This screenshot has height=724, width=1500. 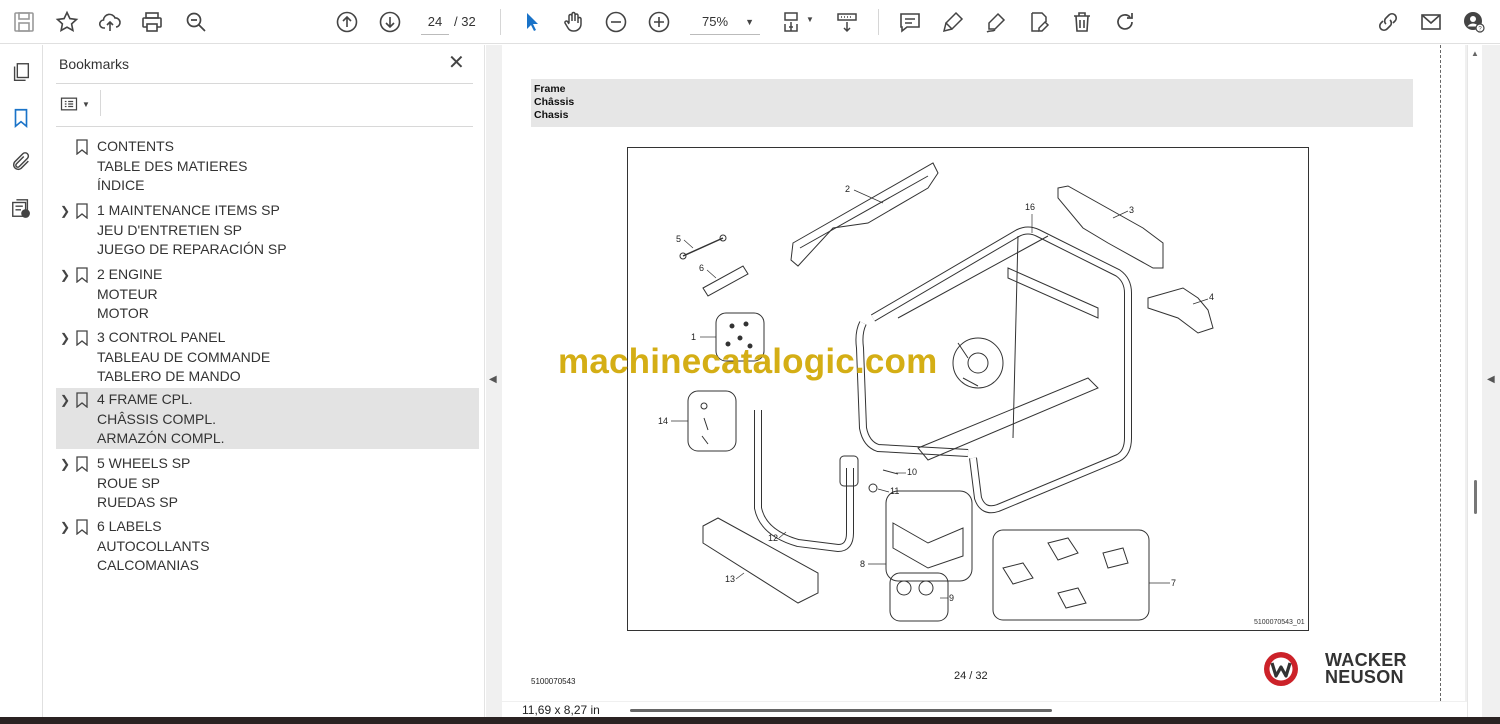 I want to click on arrow-up-circle-icon, so click(x=347, y=22).